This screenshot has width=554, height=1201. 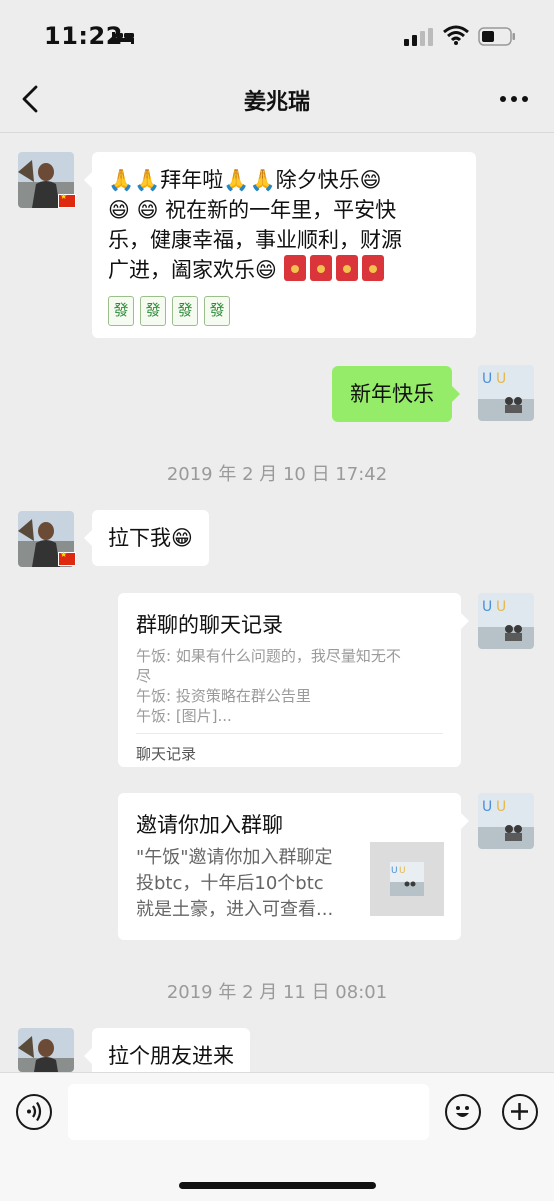 I want to click on message-bubble-outgoing: 新年快乐, so click(x=396, y=394).